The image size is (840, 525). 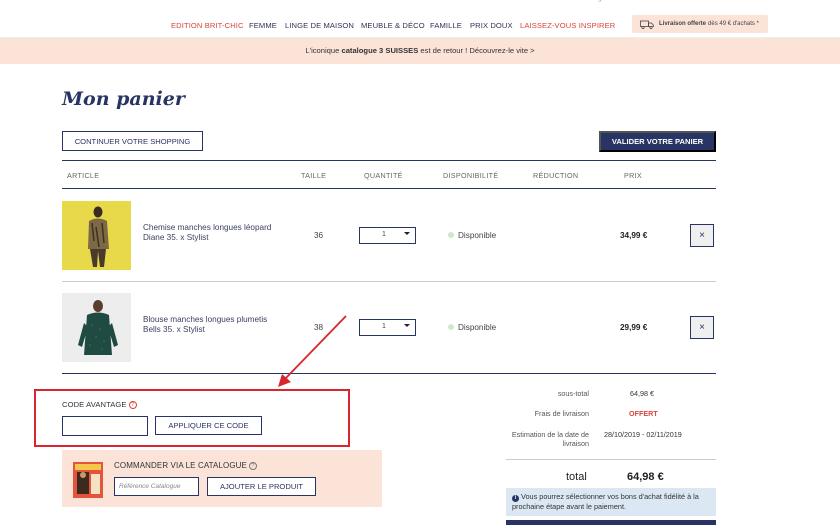 What do you see at coordinates (389, 281) in the screenshot?
I see `row-divider` at bounding box center [389, 281].